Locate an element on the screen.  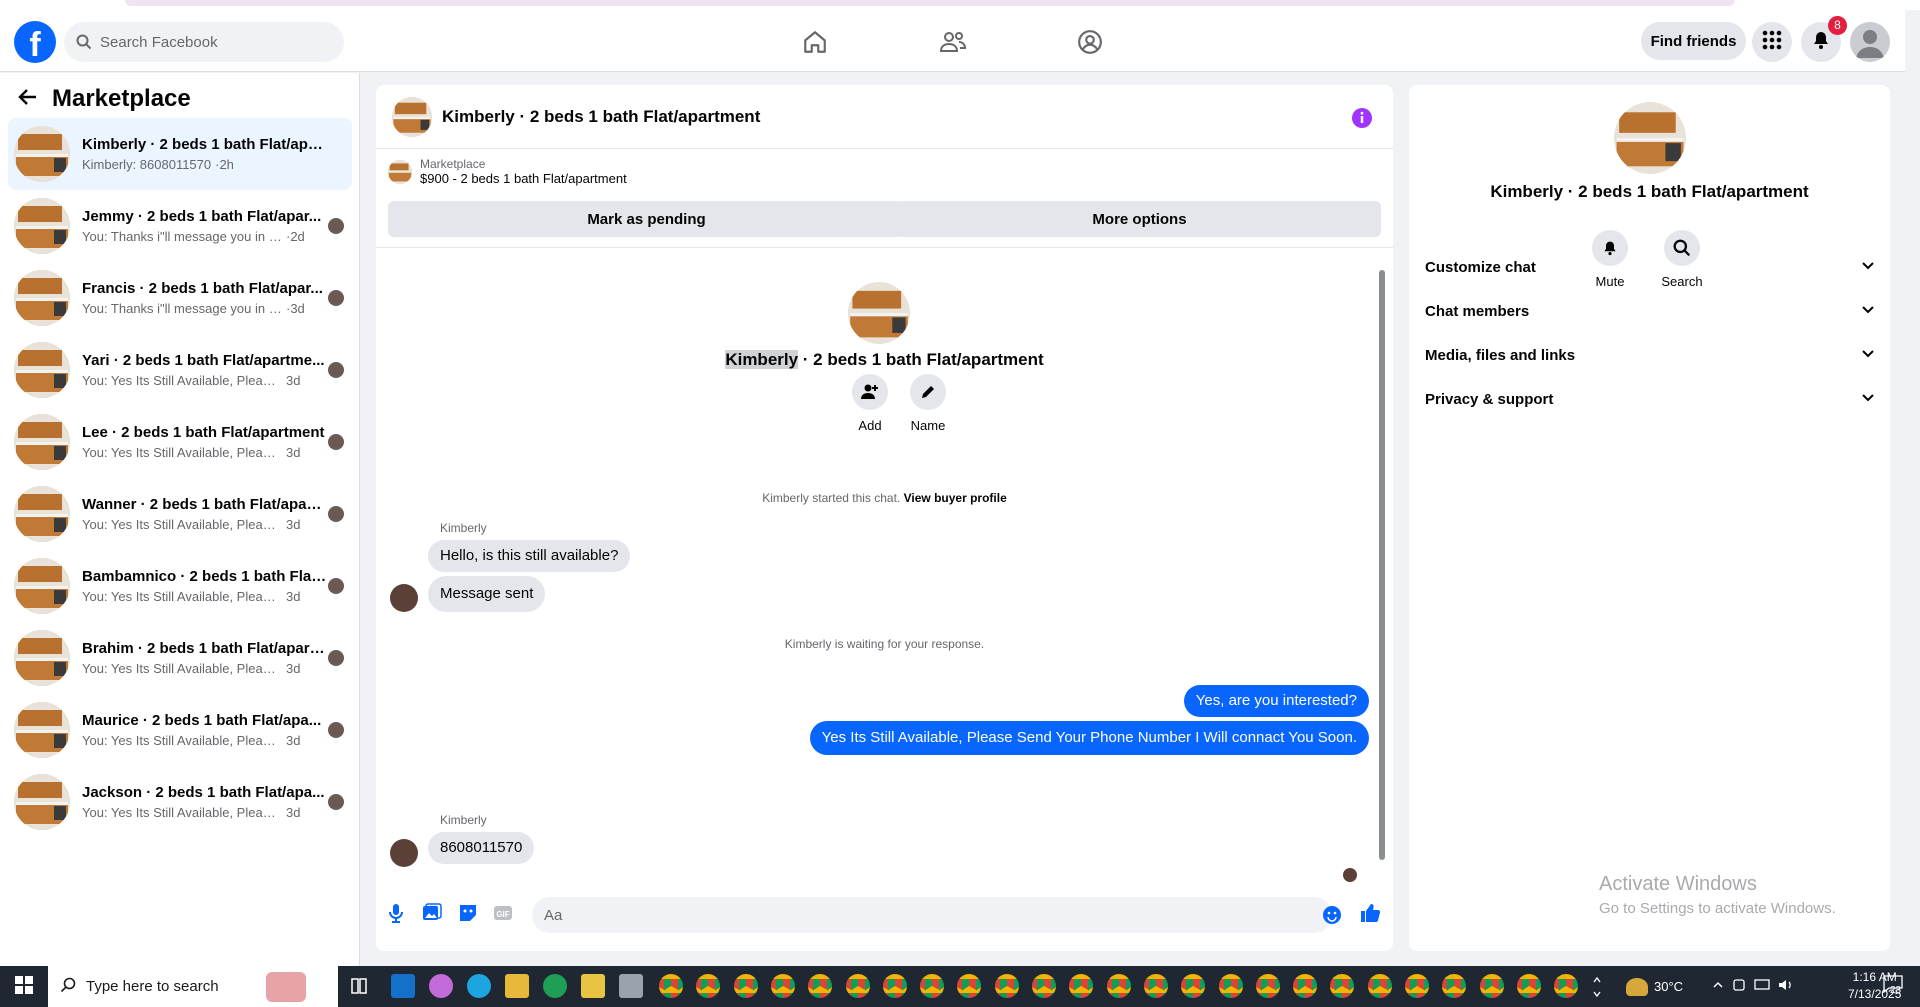
message-input is located at coordinates (894, 915).